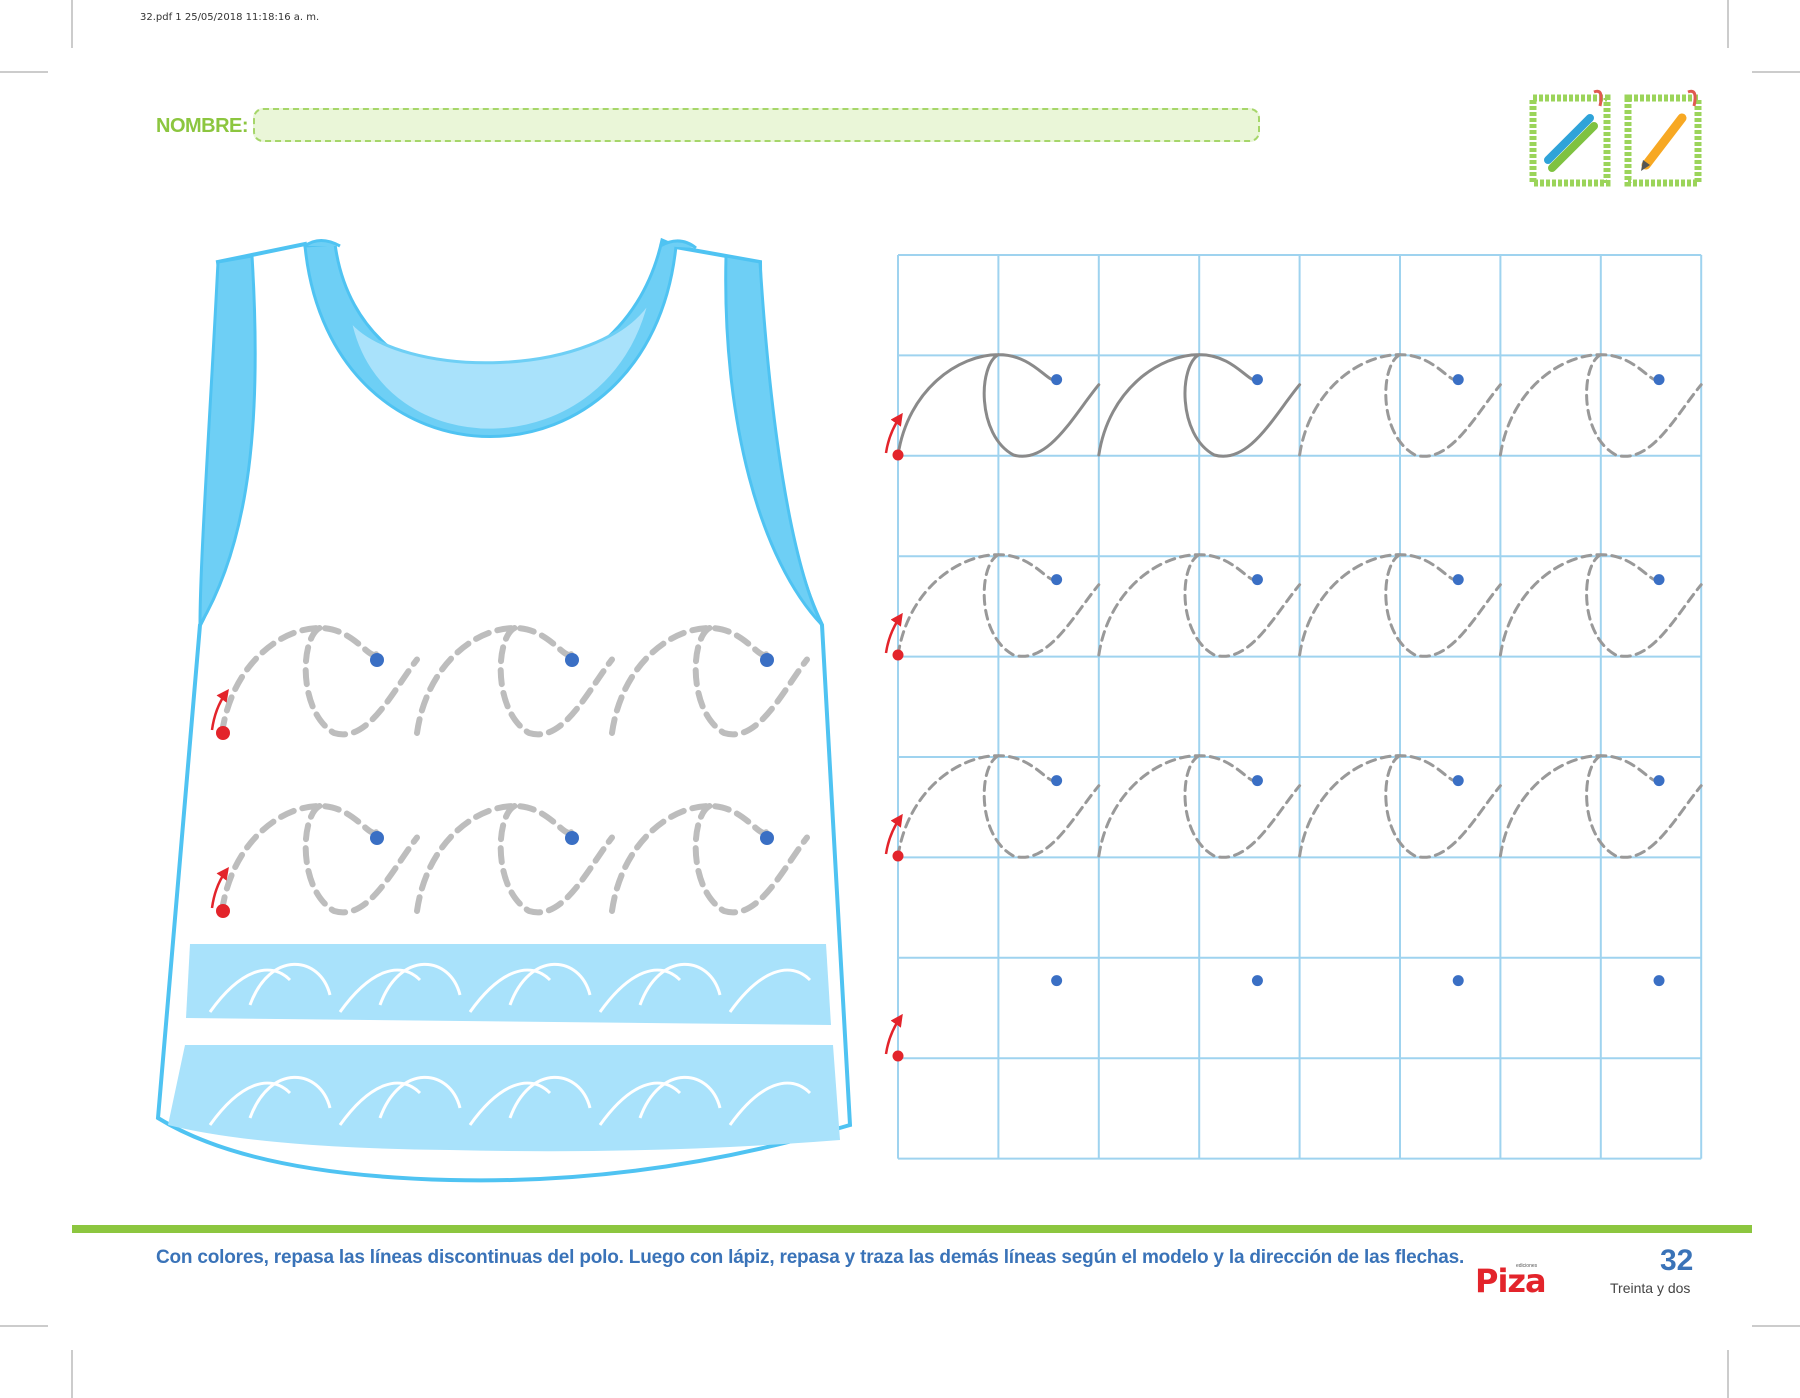 The width and height of the screenshot is (1800, 1398). What do you see at coordinates (1677, 1260) in the screenshot?
I see `page-number: 32` at bounding box center [1677, 1260].